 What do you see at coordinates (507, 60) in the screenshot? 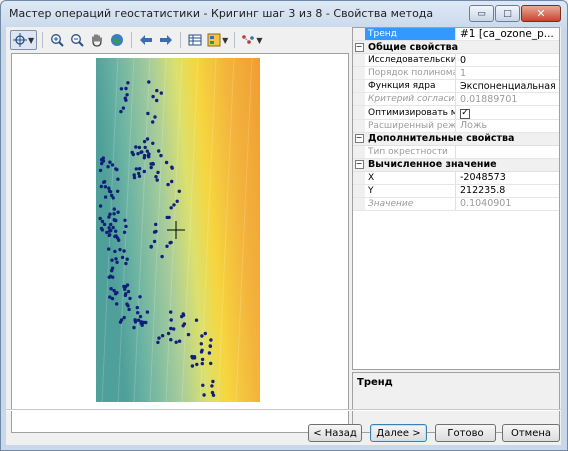
I see `property-value: 0` at bounding box center [507, 60].